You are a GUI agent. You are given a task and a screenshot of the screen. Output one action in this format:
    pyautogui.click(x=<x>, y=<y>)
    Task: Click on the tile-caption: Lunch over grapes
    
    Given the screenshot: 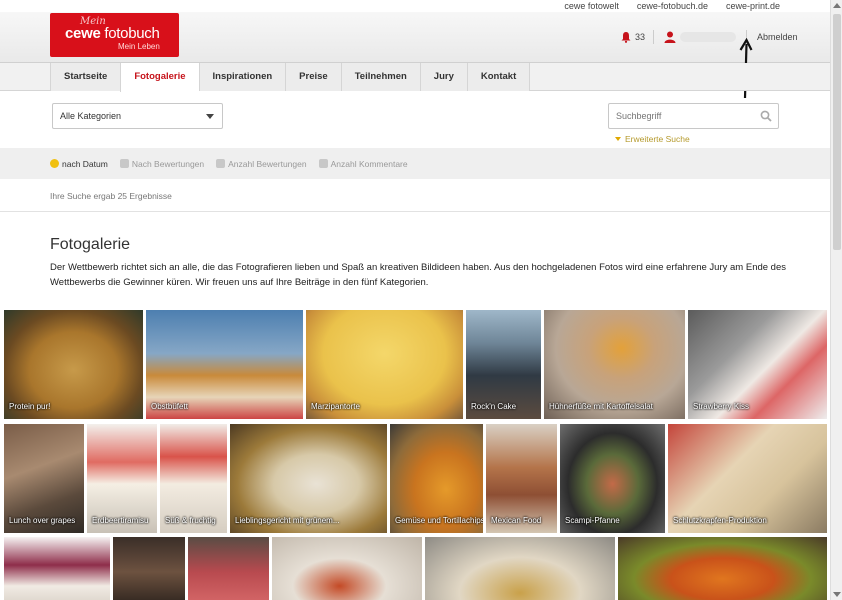 What is the action you would take?
    pyautogui.click(x=42, y=520)
    